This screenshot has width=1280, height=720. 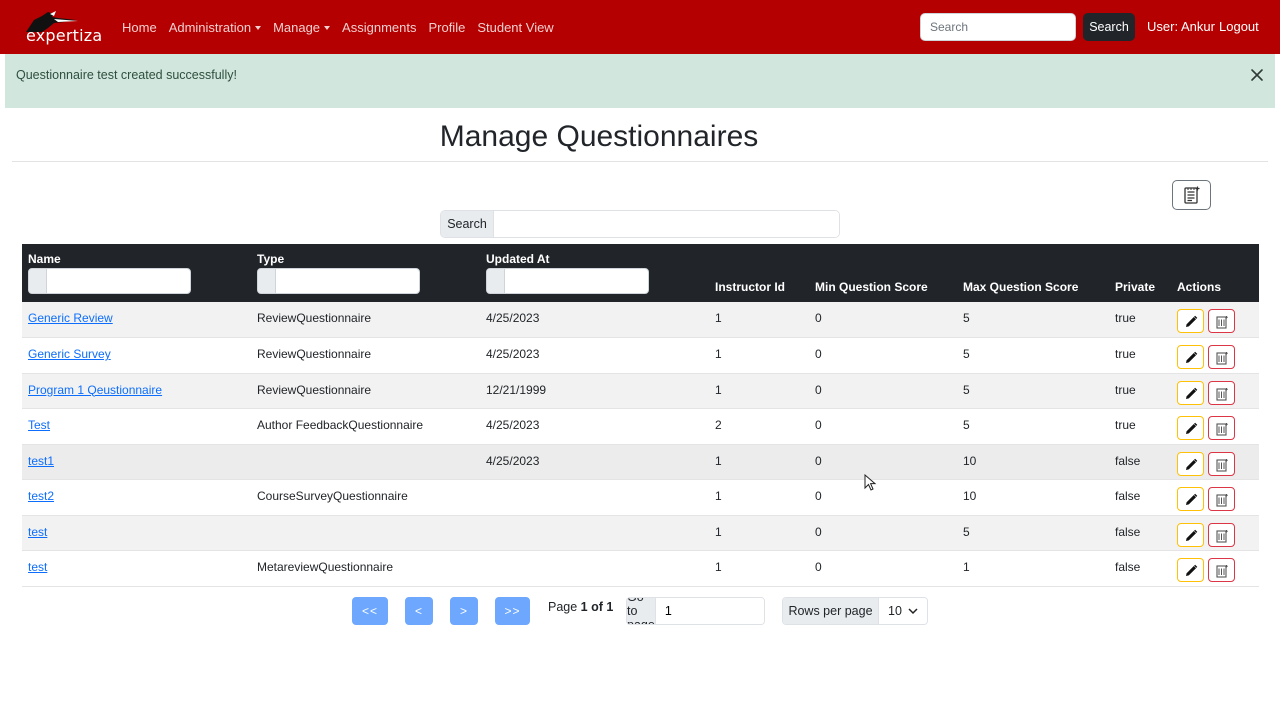 What do you see at coordinates (855, 611) in the screenshot?
I see `rows-per-page-group: Rows per page 10` at bounding box center [855, 611].